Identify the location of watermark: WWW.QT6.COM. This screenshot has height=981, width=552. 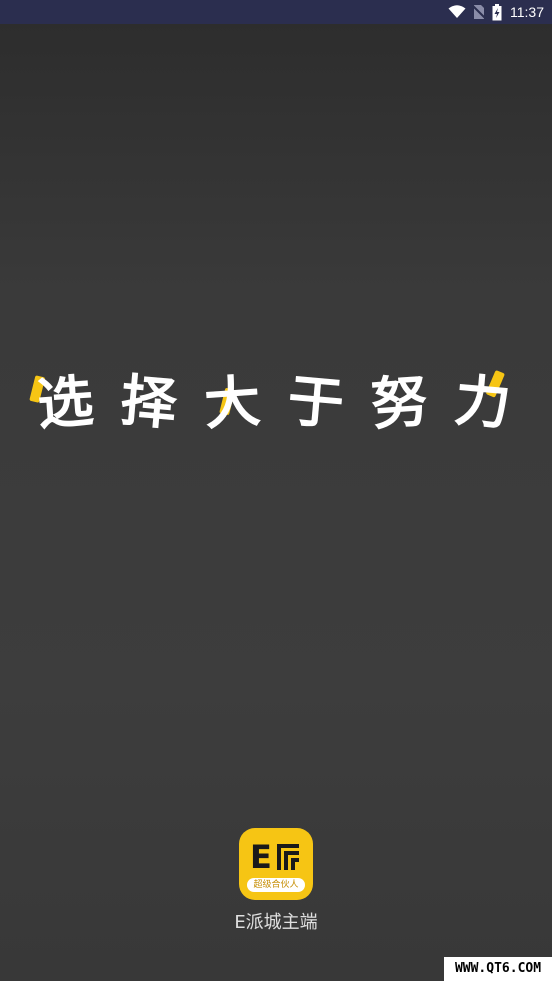
(498, 969).